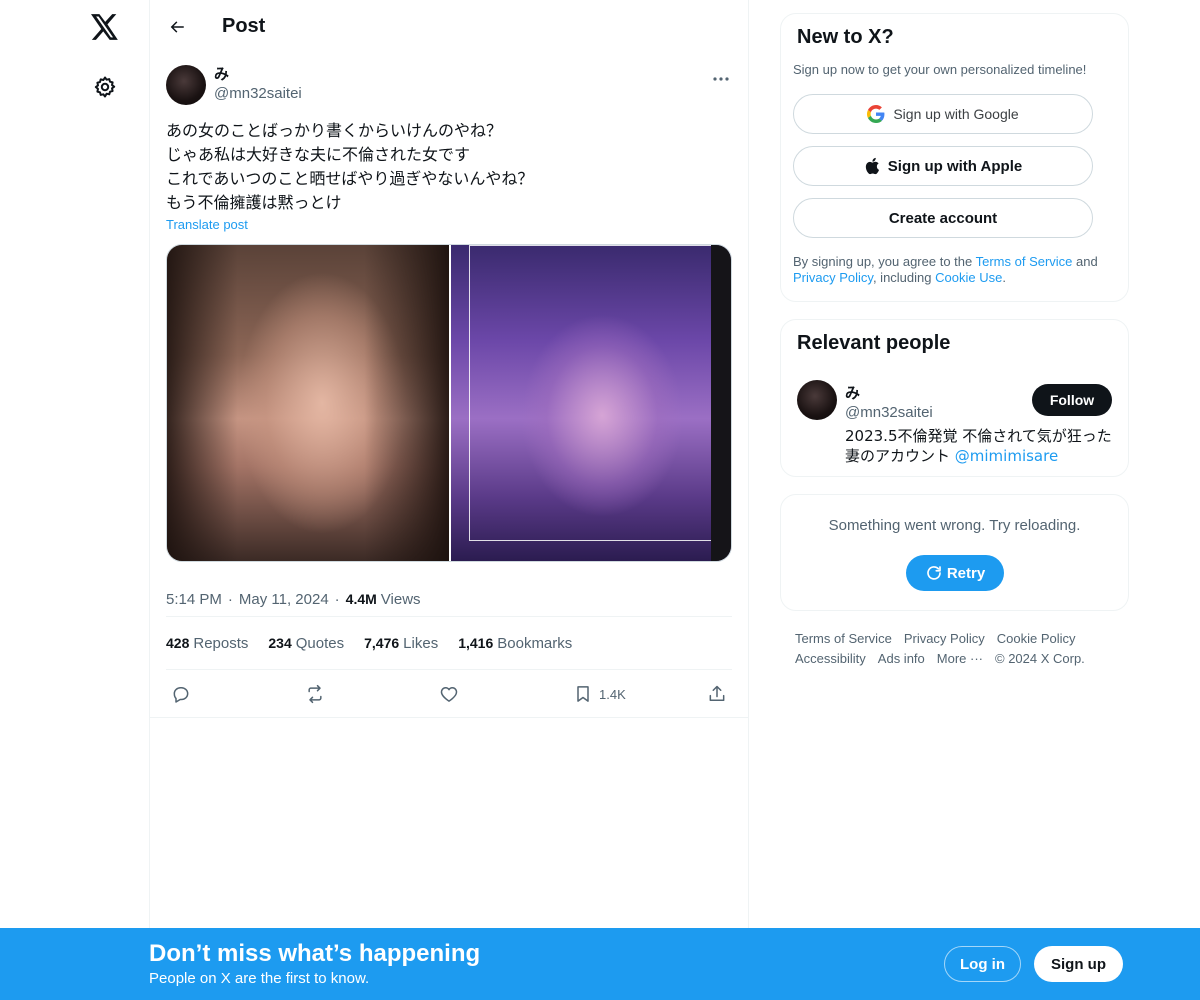 Image resolution: width=1200 pixels, height=1000 pixels. What do you see at coordinates (181, 694) in the screenshot?
I see `reply-icon` at bounding box center [181, 694].